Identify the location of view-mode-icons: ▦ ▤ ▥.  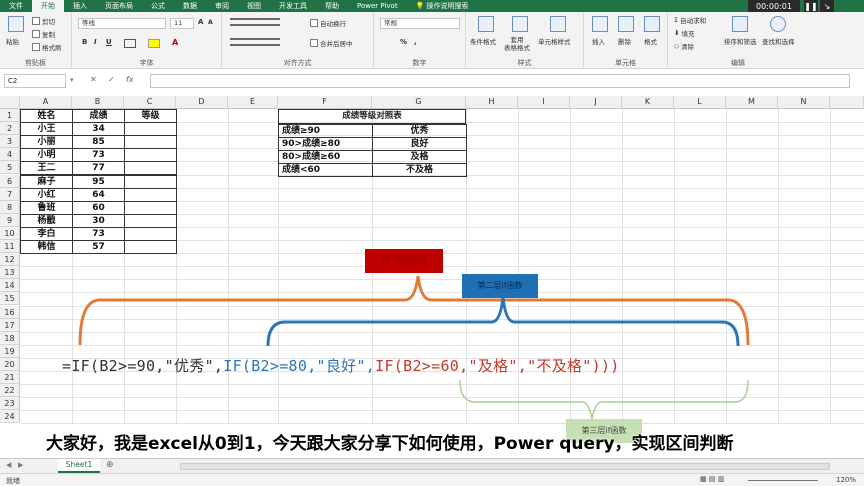
(712, 479).